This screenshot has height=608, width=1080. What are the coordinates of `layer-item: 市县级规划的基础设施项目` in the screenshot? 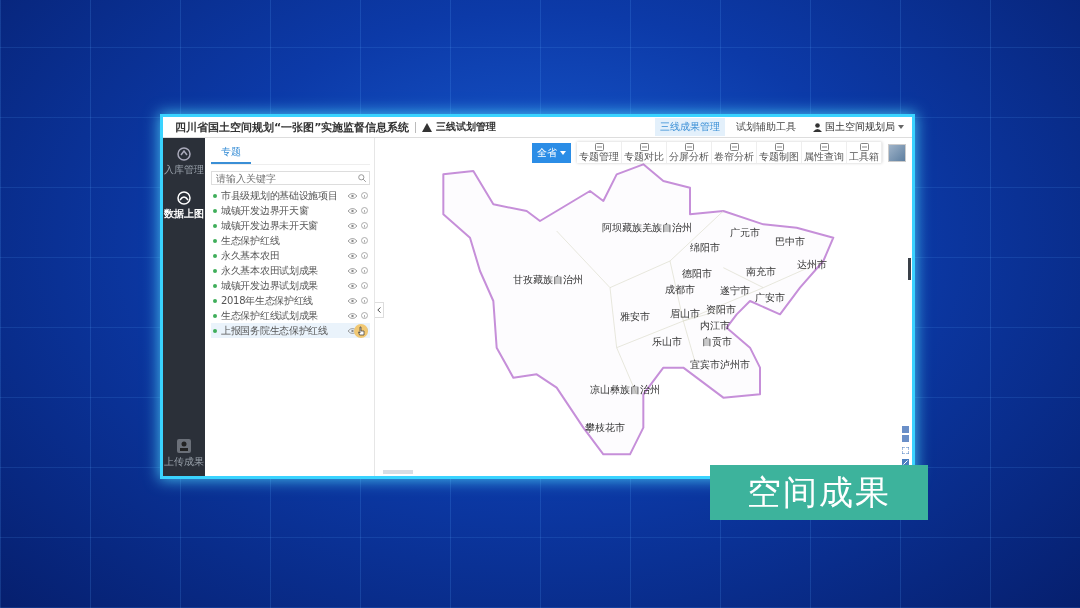 It's located at (290, 195).